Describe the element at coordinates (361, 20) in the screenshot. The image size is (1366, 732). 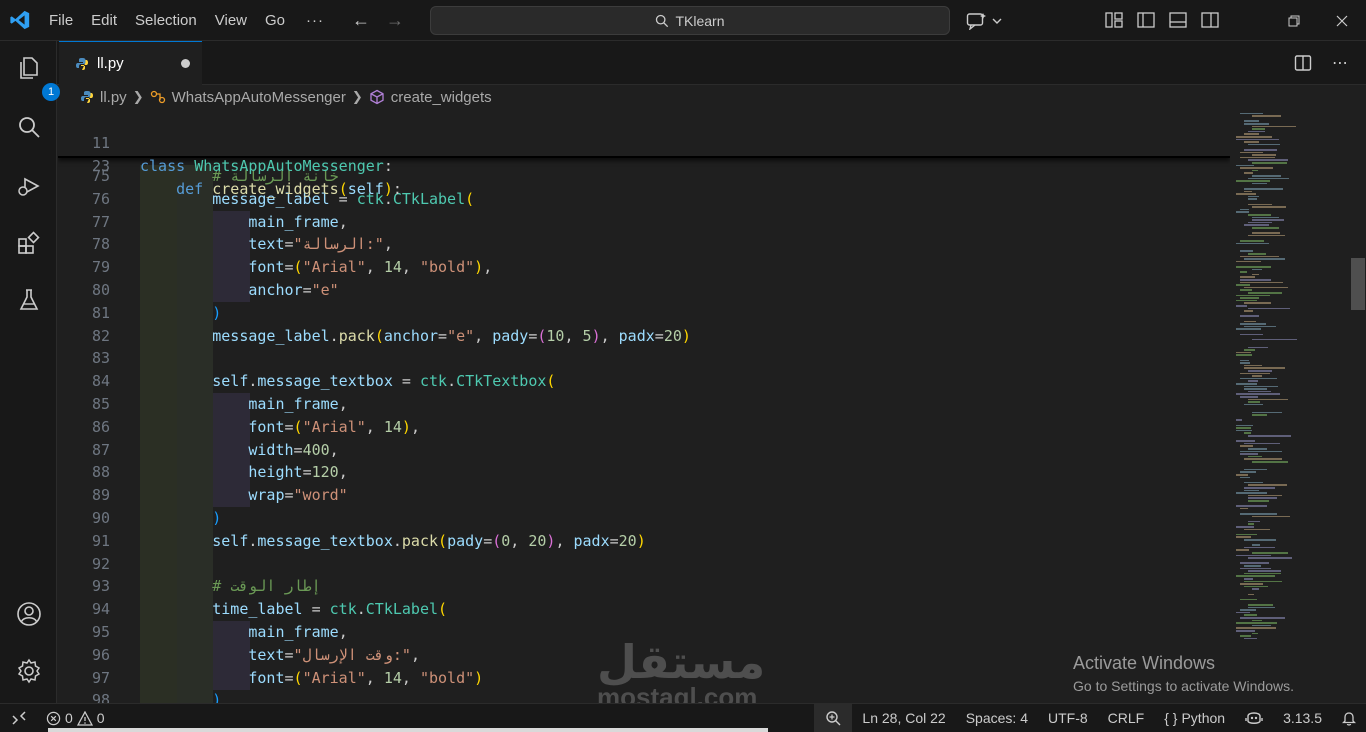
I see `back-arrow-icon: ←` at that location.